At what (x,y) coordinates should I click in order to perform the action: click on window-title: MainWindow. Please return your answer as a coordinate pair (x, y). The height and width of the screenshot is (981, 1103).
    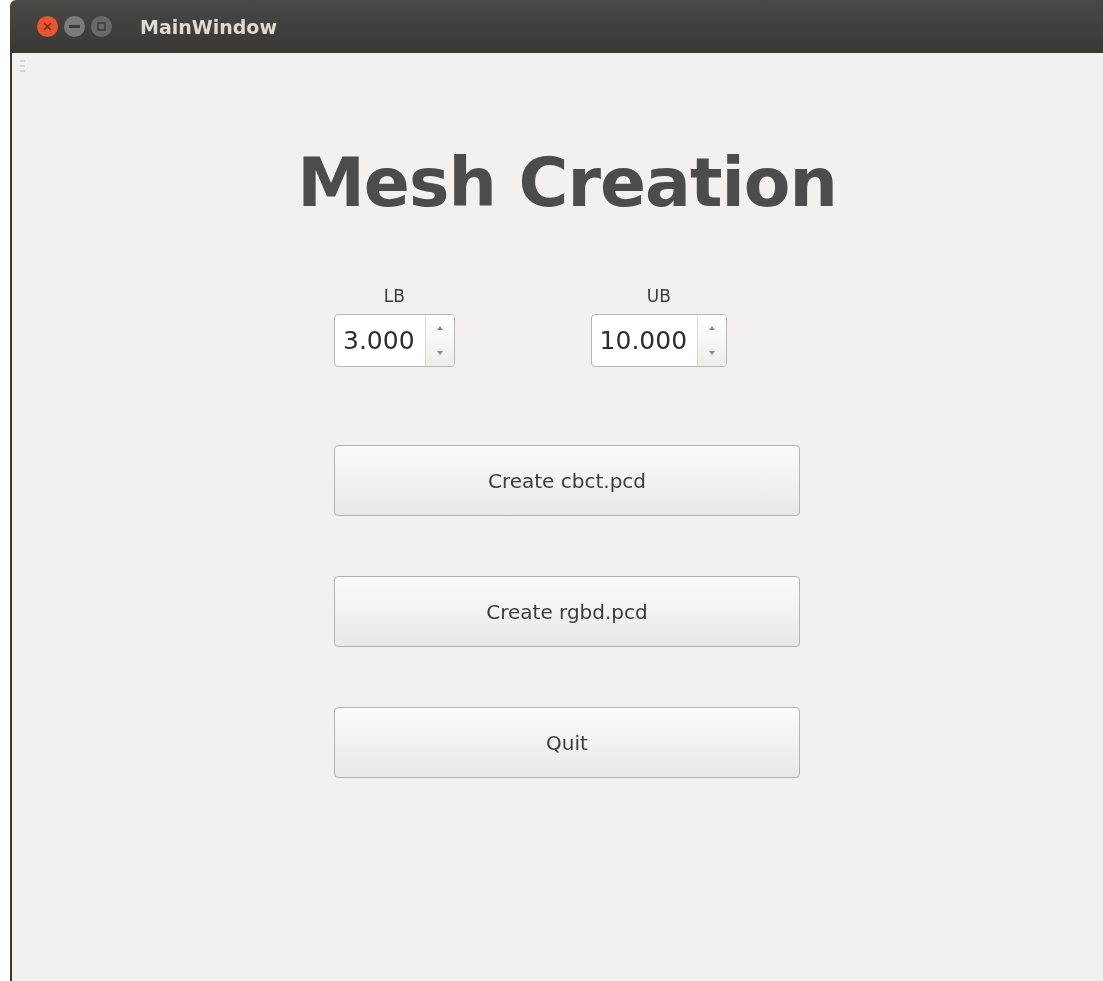
    Looking at the image, I should click on (208, 26).